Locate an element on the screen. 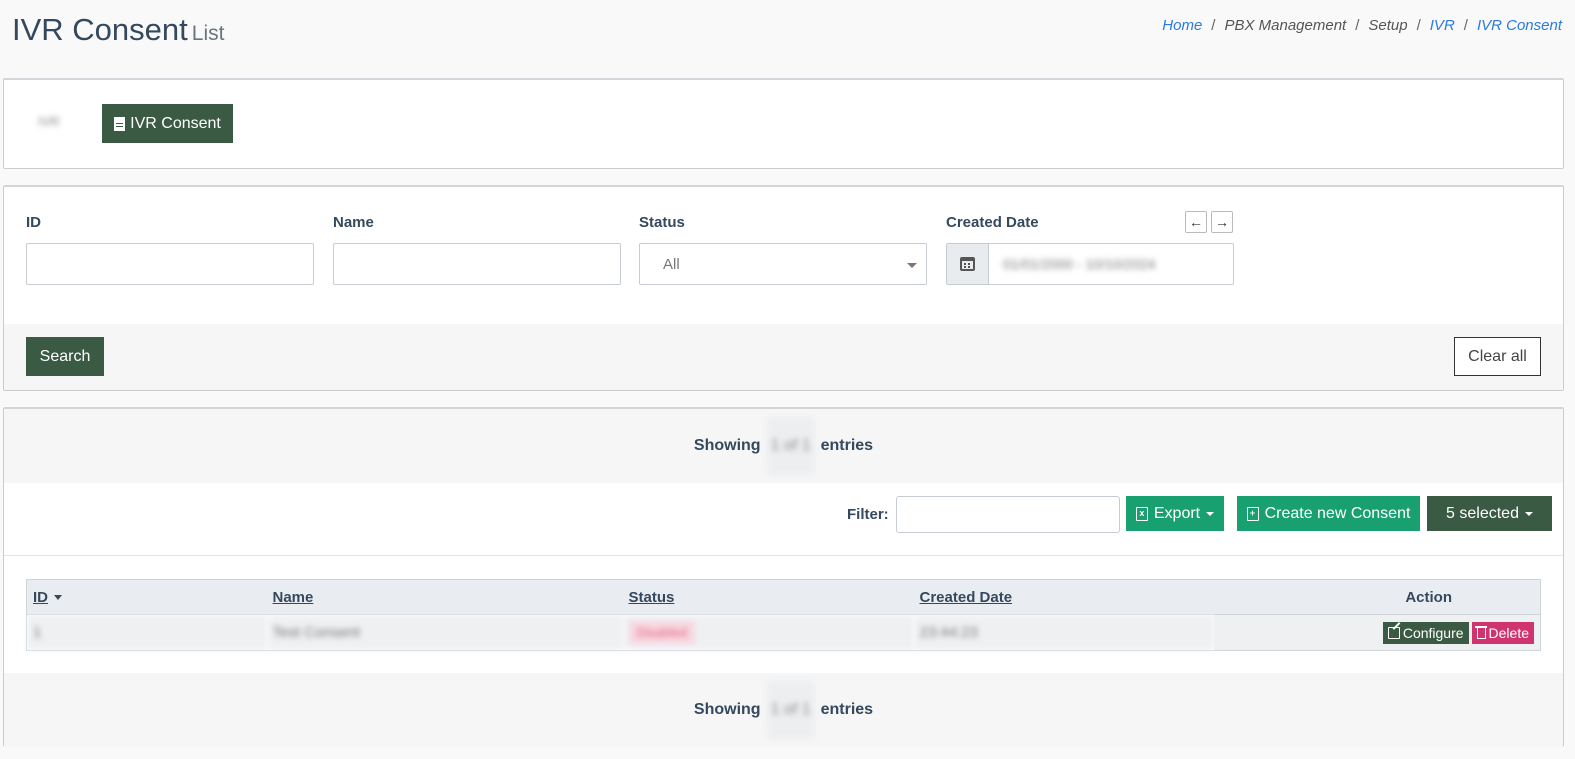  create-consent-button: + Create new Consent is located at coordinates (1328, 513).